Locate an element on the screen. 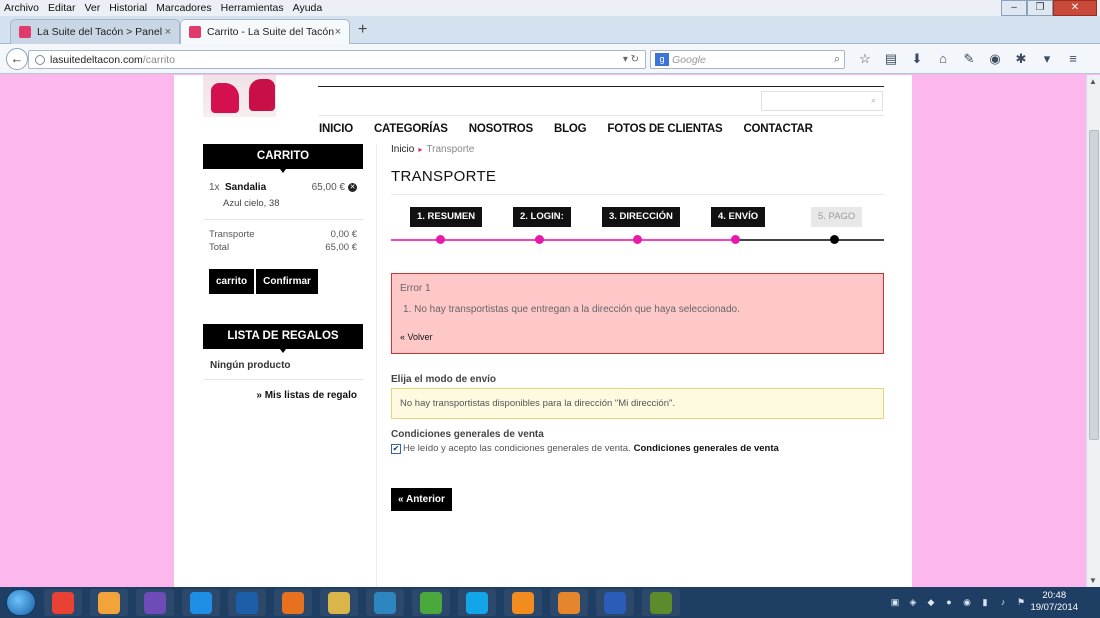 This screenshot has height=618, width=1100. menu-editar: Editar is located at coordinates (61, 8).